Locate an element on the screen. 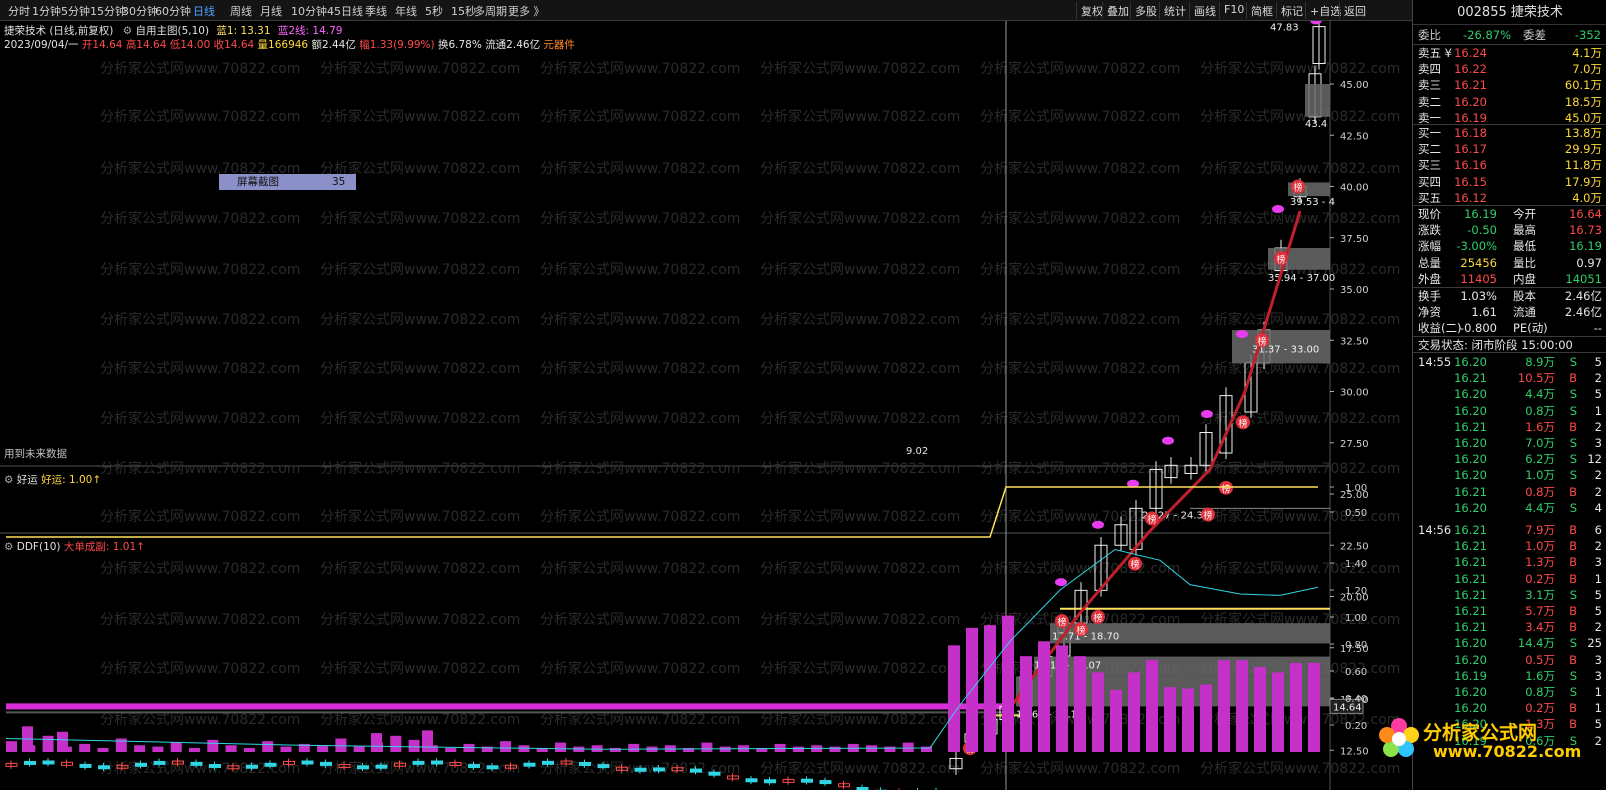 The height and width of the screenshot is (790, 1606). stat-row: 涨跌 -0.50 最高 16.73 is located at coordinates (1509, 230).